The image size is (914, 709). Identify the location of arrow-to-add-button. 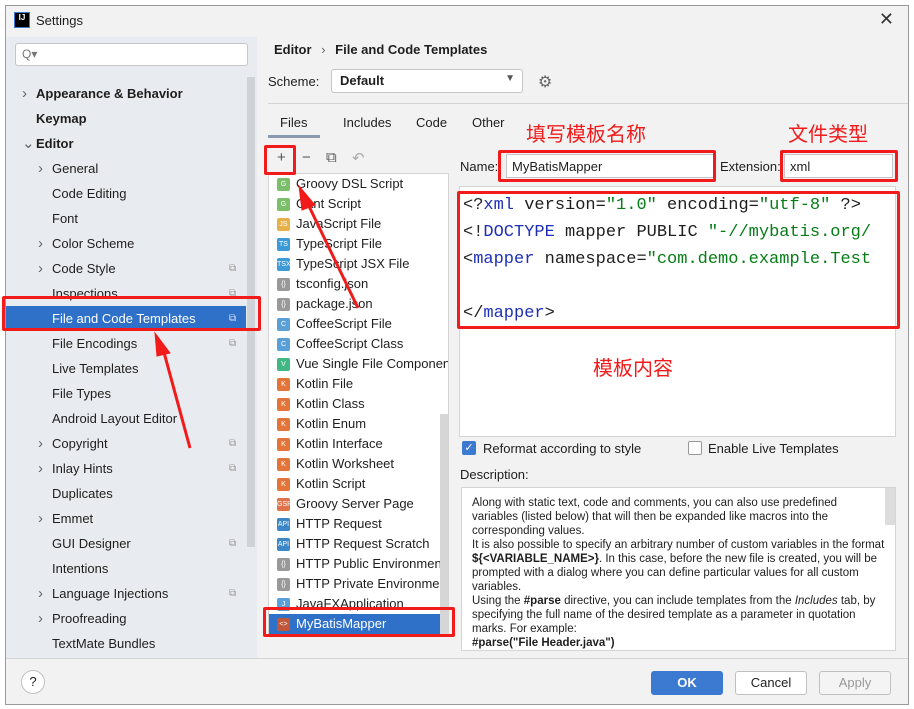
(332, 254).